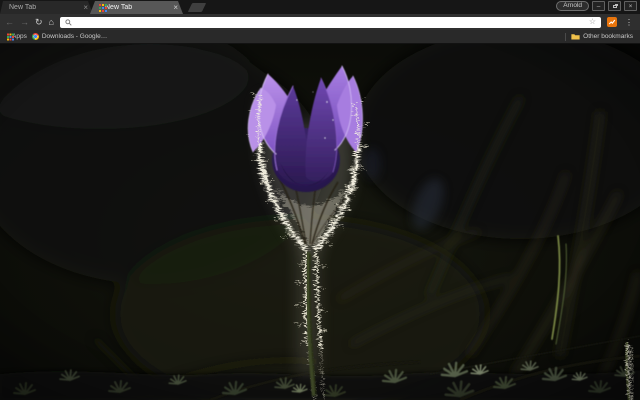  I want to click on chart-arrow-icon, so click(612, 22).